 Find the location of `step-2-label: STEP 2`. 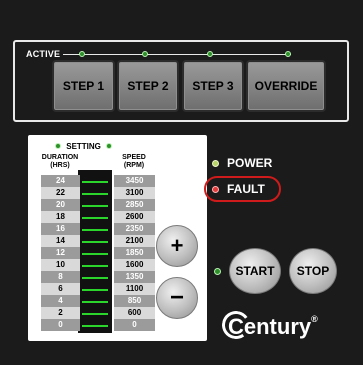

step-2-label: STEP 2 is located at coordinates (148, 86).